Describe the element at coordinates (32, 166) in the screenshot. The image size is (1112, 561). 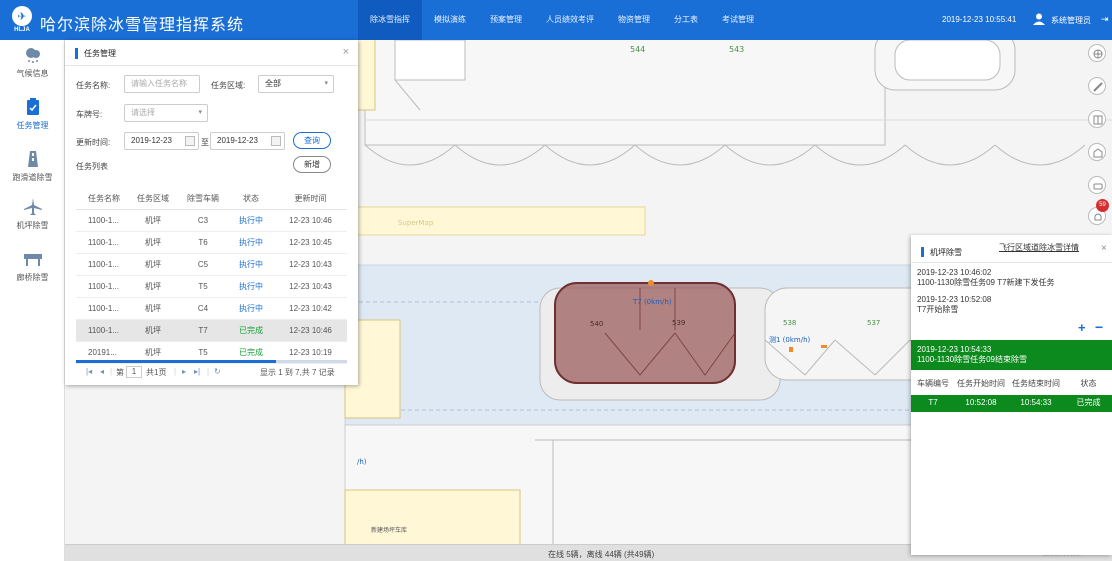
I see `sidebar-item-runway: 跑滑道除雪` at that location.